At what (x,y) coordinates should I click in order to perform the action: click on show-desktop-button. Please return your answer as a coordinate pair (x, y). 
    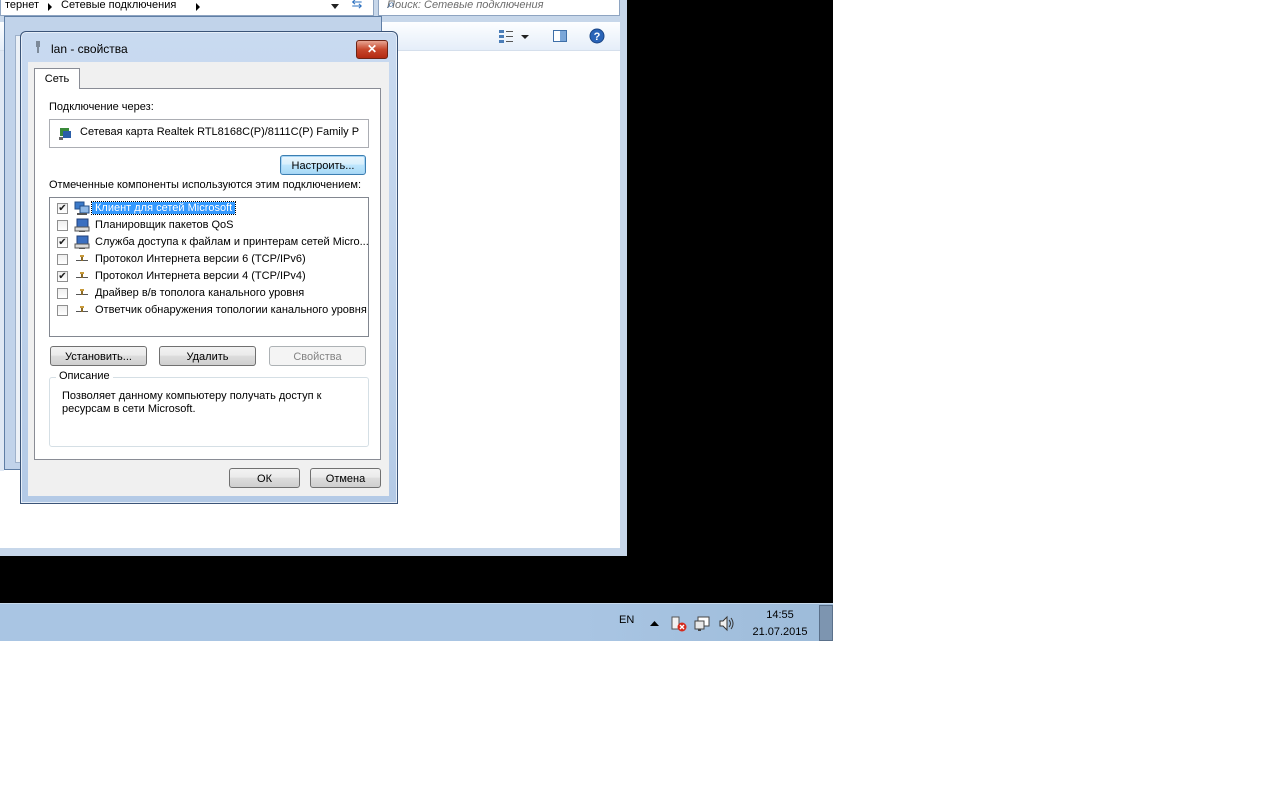
    Looking at the image, I should click on (826, 623).